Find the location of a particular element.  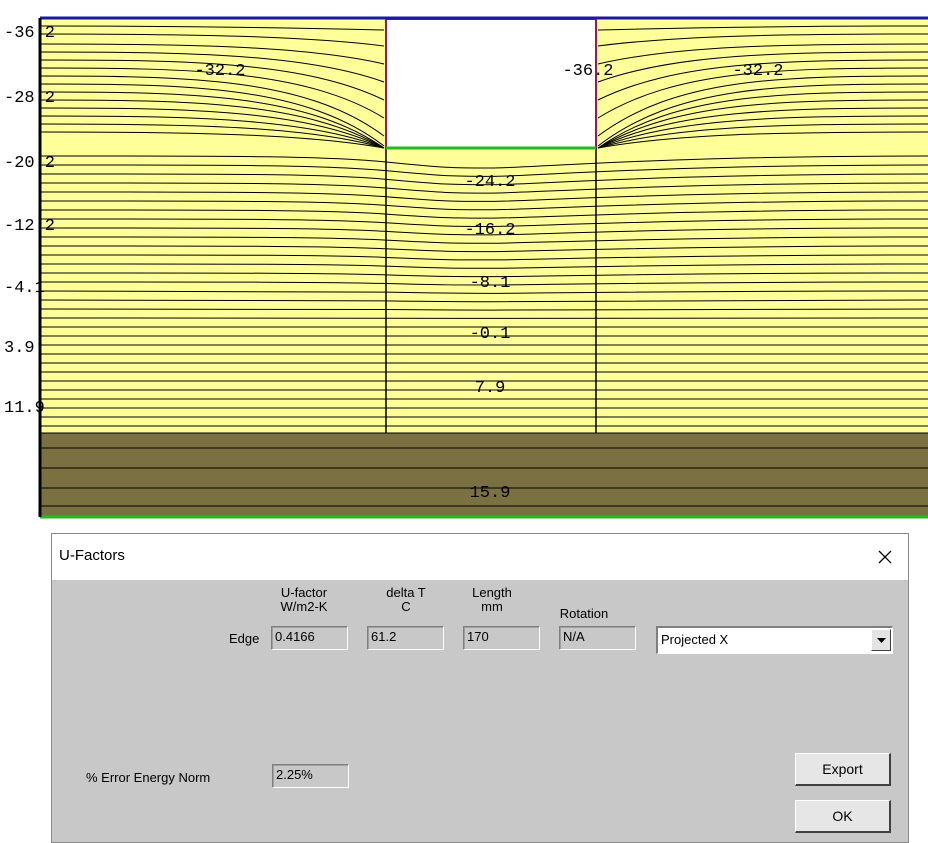

export-button: Export is located at coordinates (843, 769).